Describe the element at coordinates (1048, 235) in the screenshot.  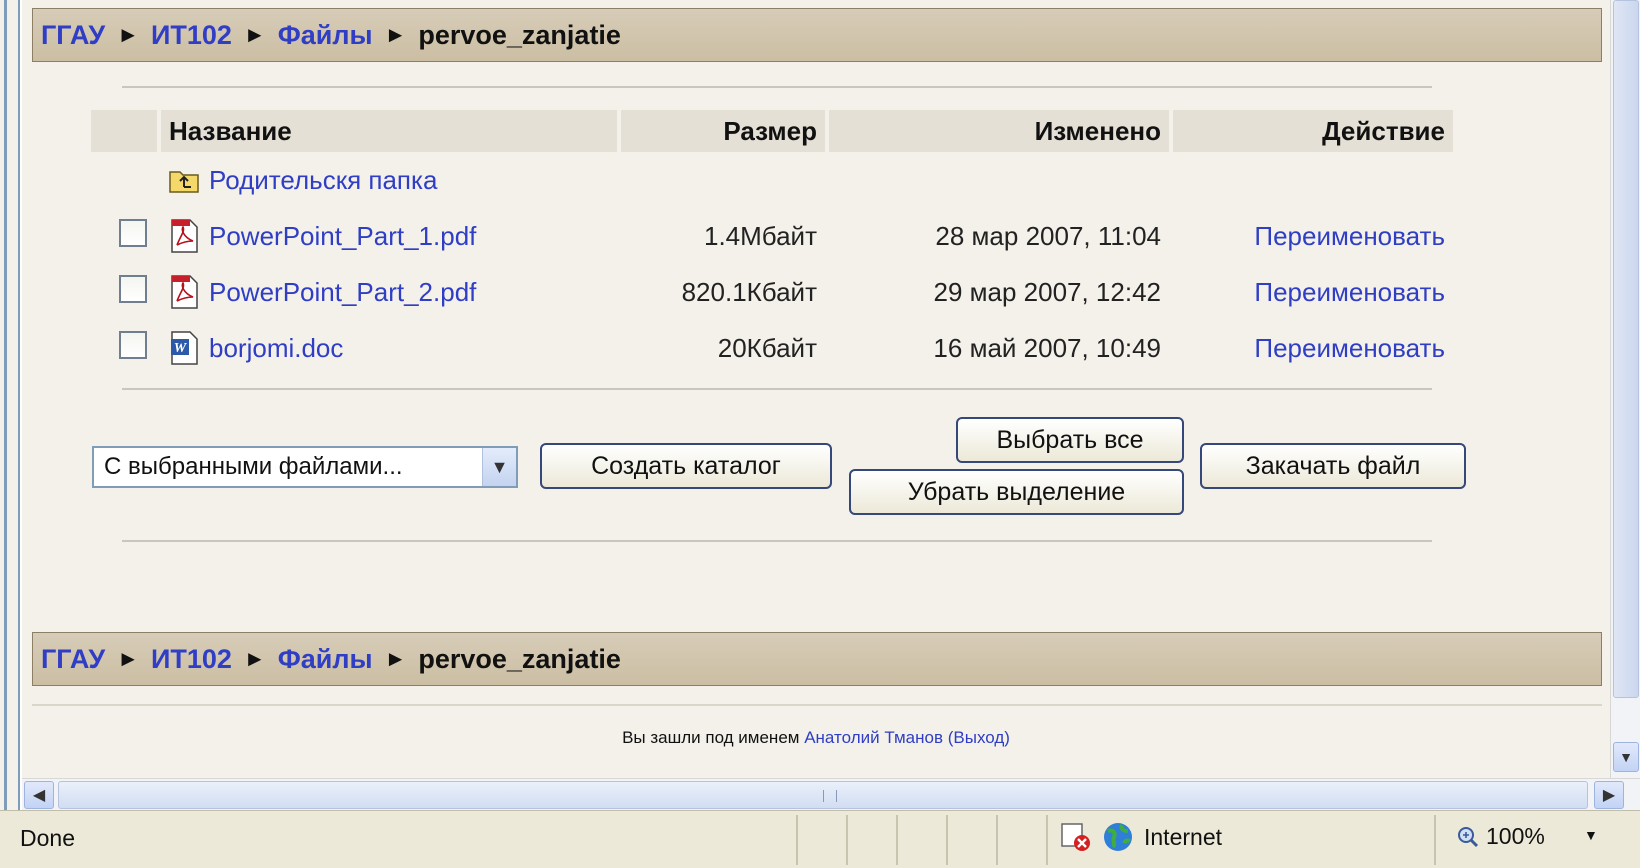
I see `file-modified: 28 мар 2007, 11:04` at that location.